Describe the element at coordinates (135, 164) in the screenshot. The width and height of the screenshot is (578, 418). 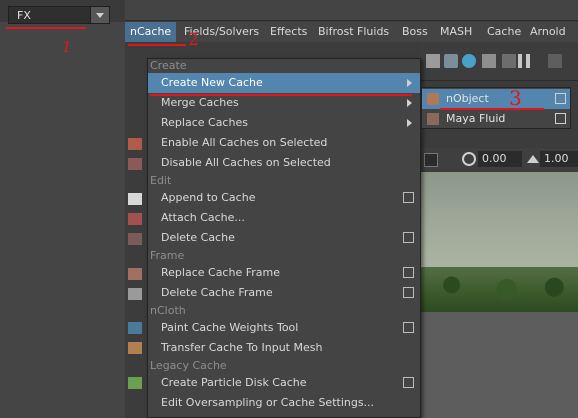
I see `disable-cache-icon` at that location.